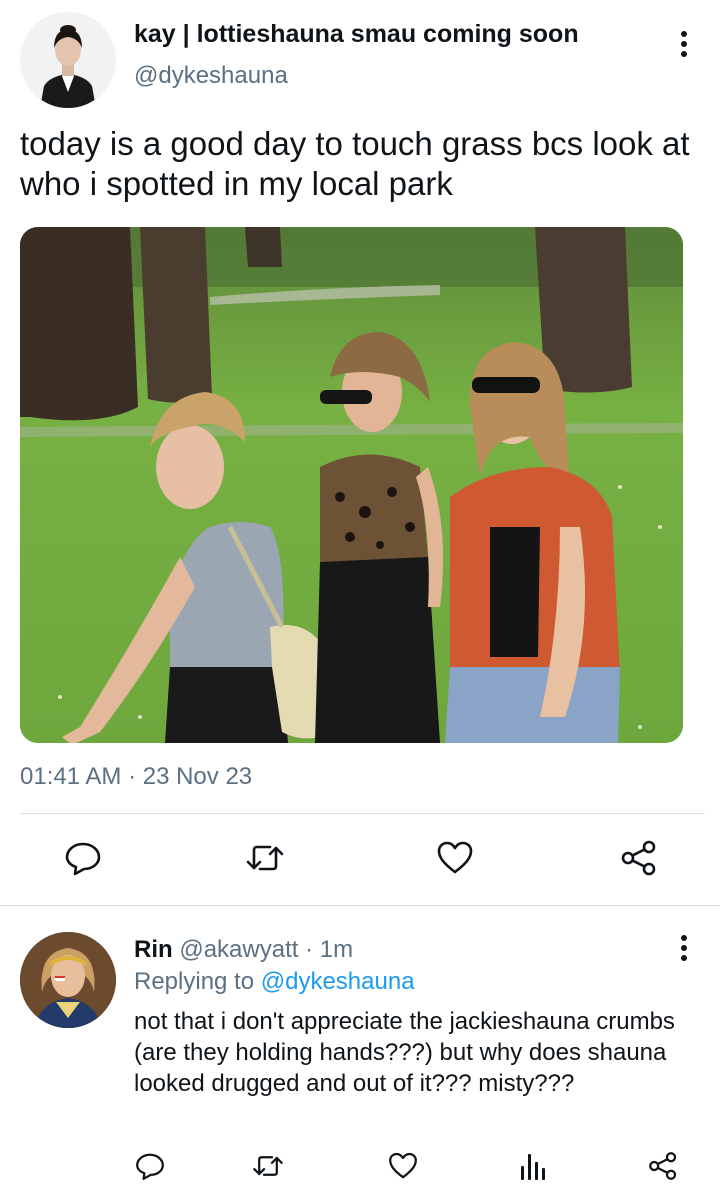  I want to click on tweet-actions, so click(360, 860).